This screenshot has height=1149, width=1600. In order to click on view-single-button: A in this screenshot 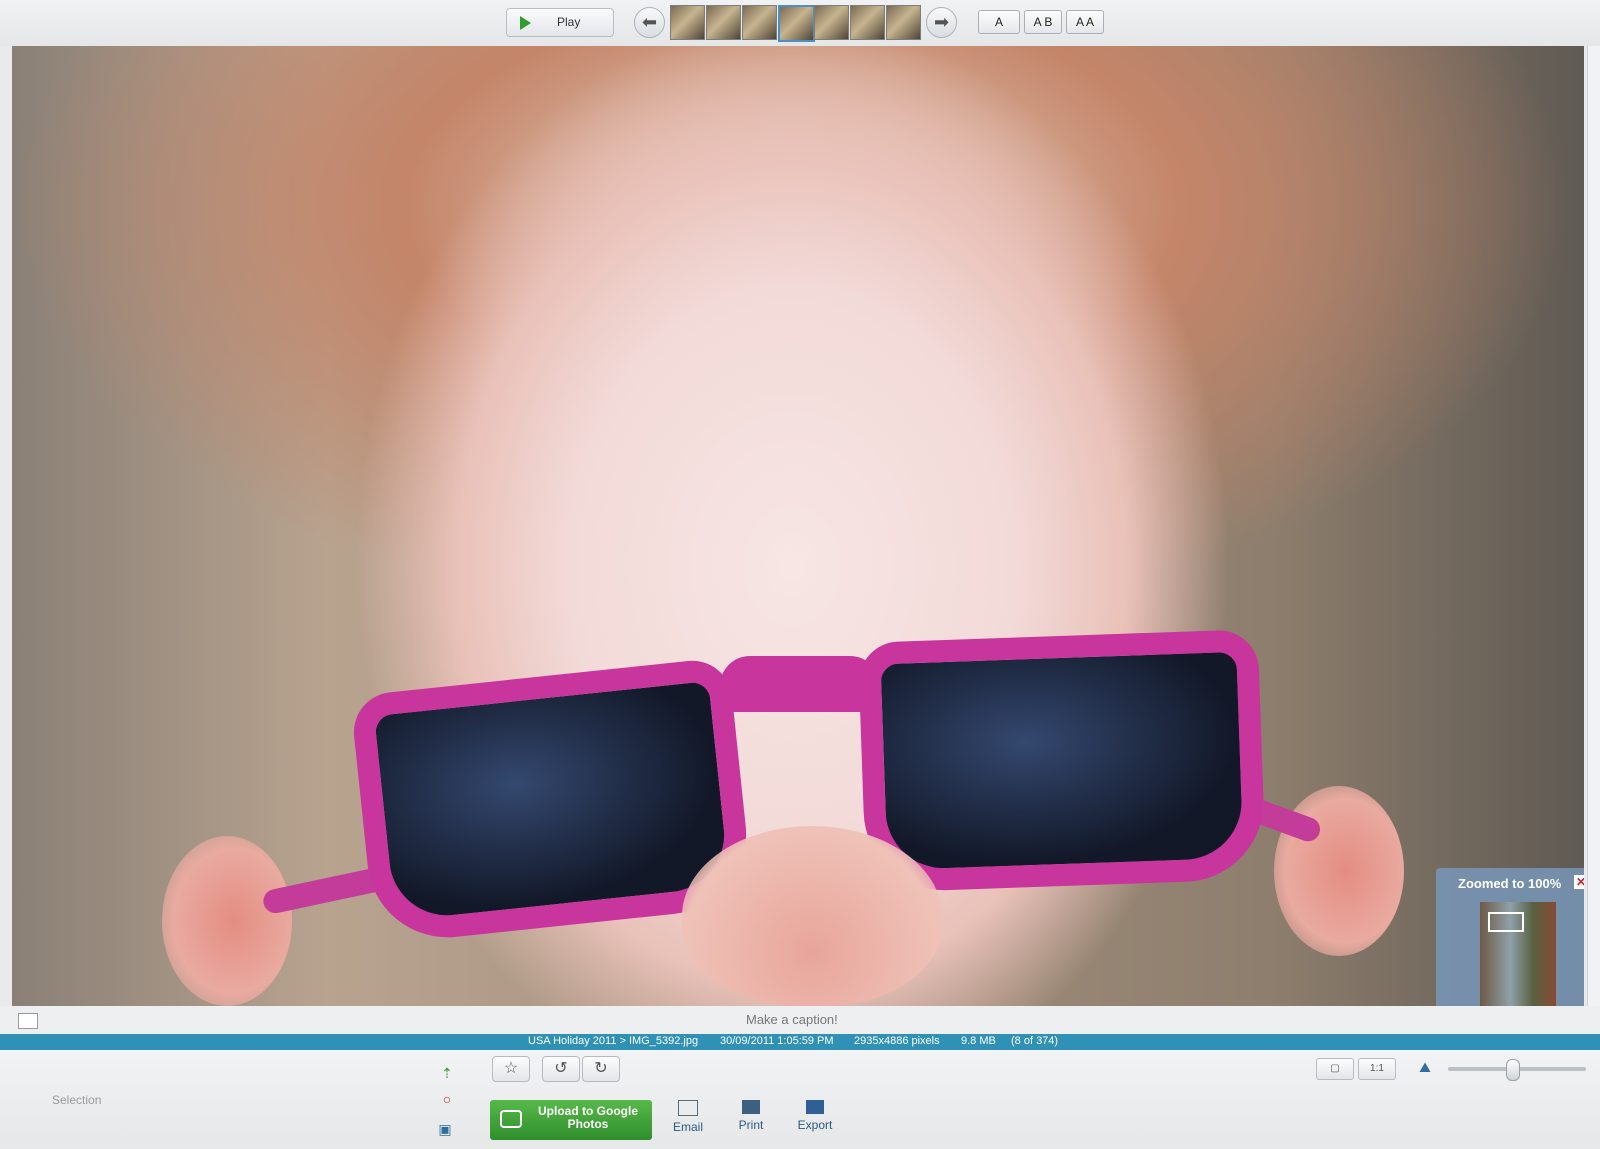, I will do `click(999, 22)`.